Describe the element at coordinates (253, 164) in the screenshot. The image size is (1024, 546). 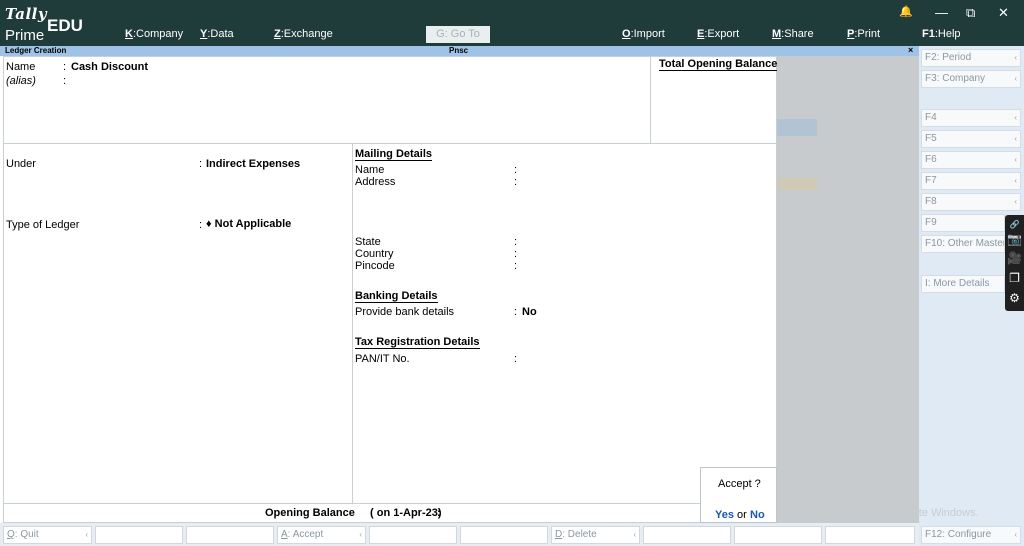
I see `under-field: Indirect Expenses` at that location.